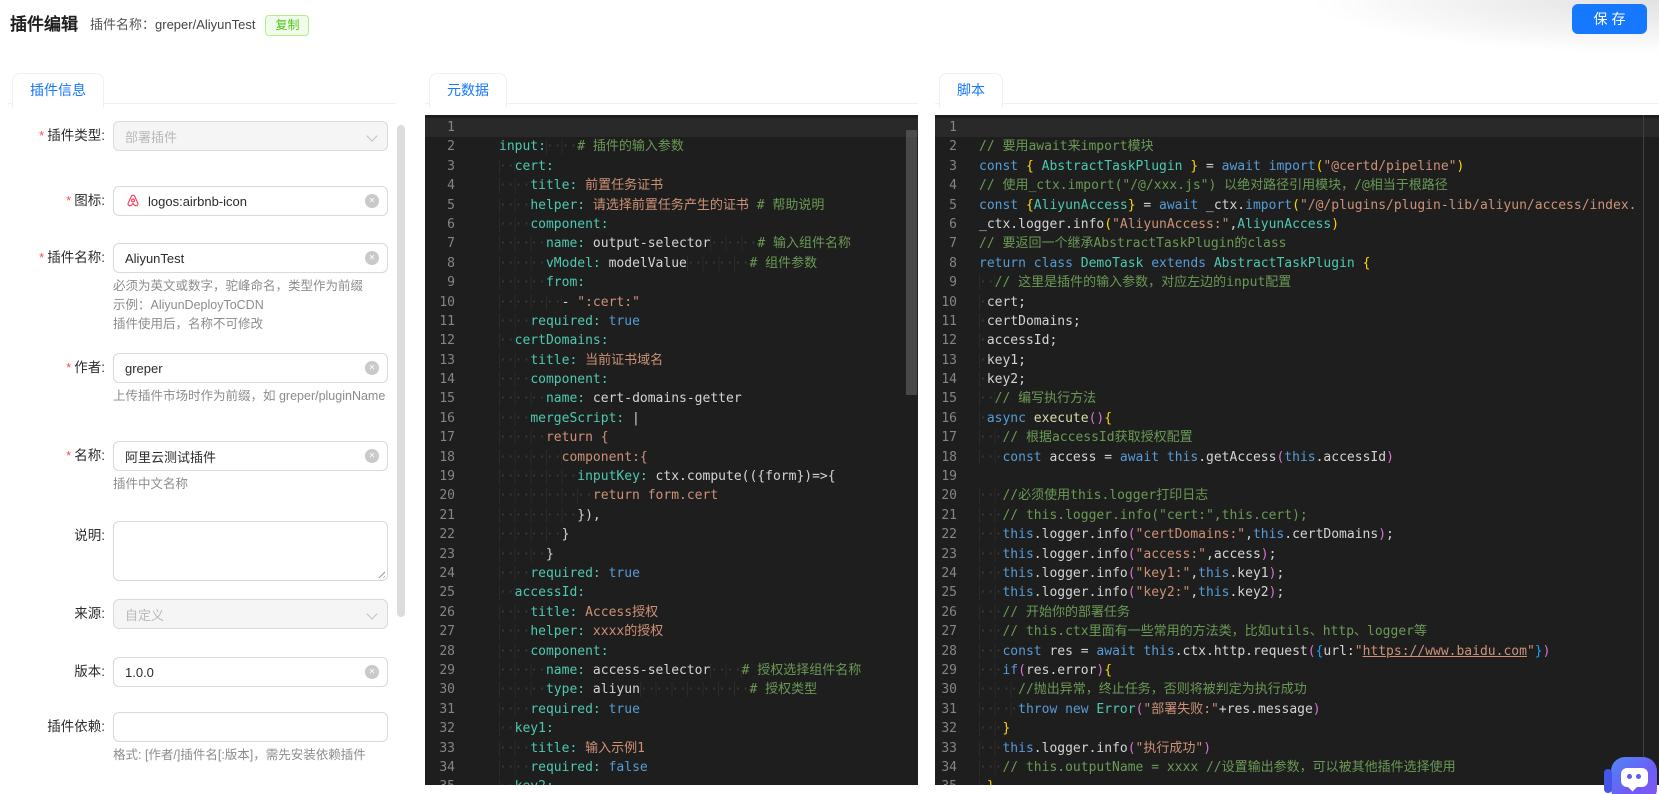  Describe the element at coordinates (671, 748) in the screenshot. I see `code-line: 33 ····title: 输入示例1` at that location.